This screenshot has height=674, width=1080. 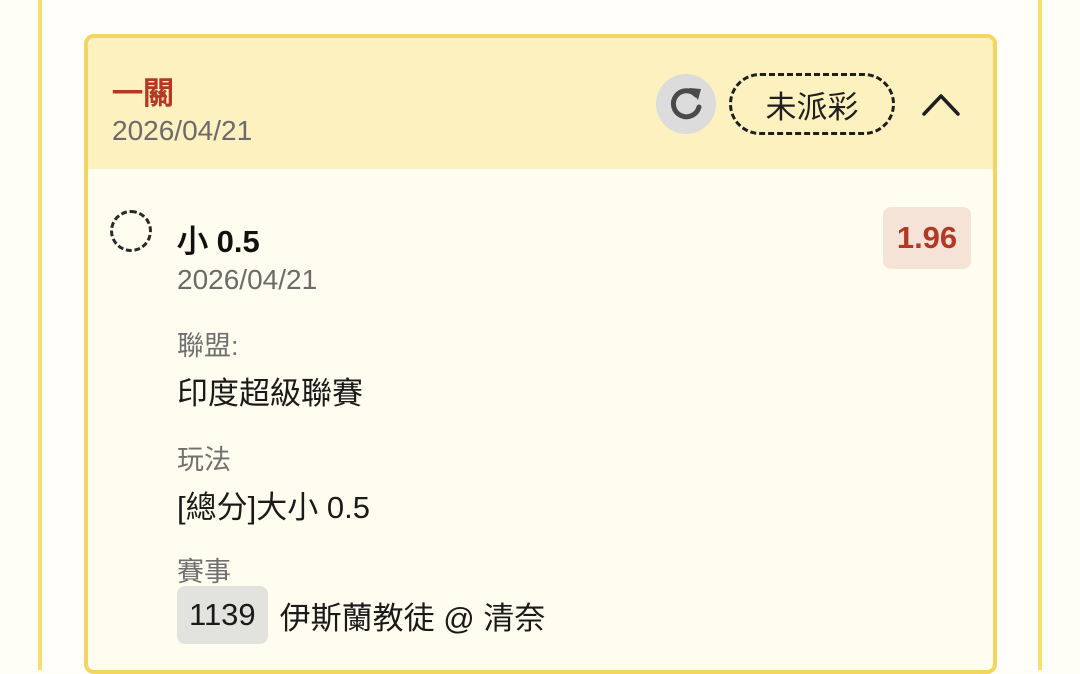 I want to click on bet-selection: 小 0.5, so click(x=218, y=241).